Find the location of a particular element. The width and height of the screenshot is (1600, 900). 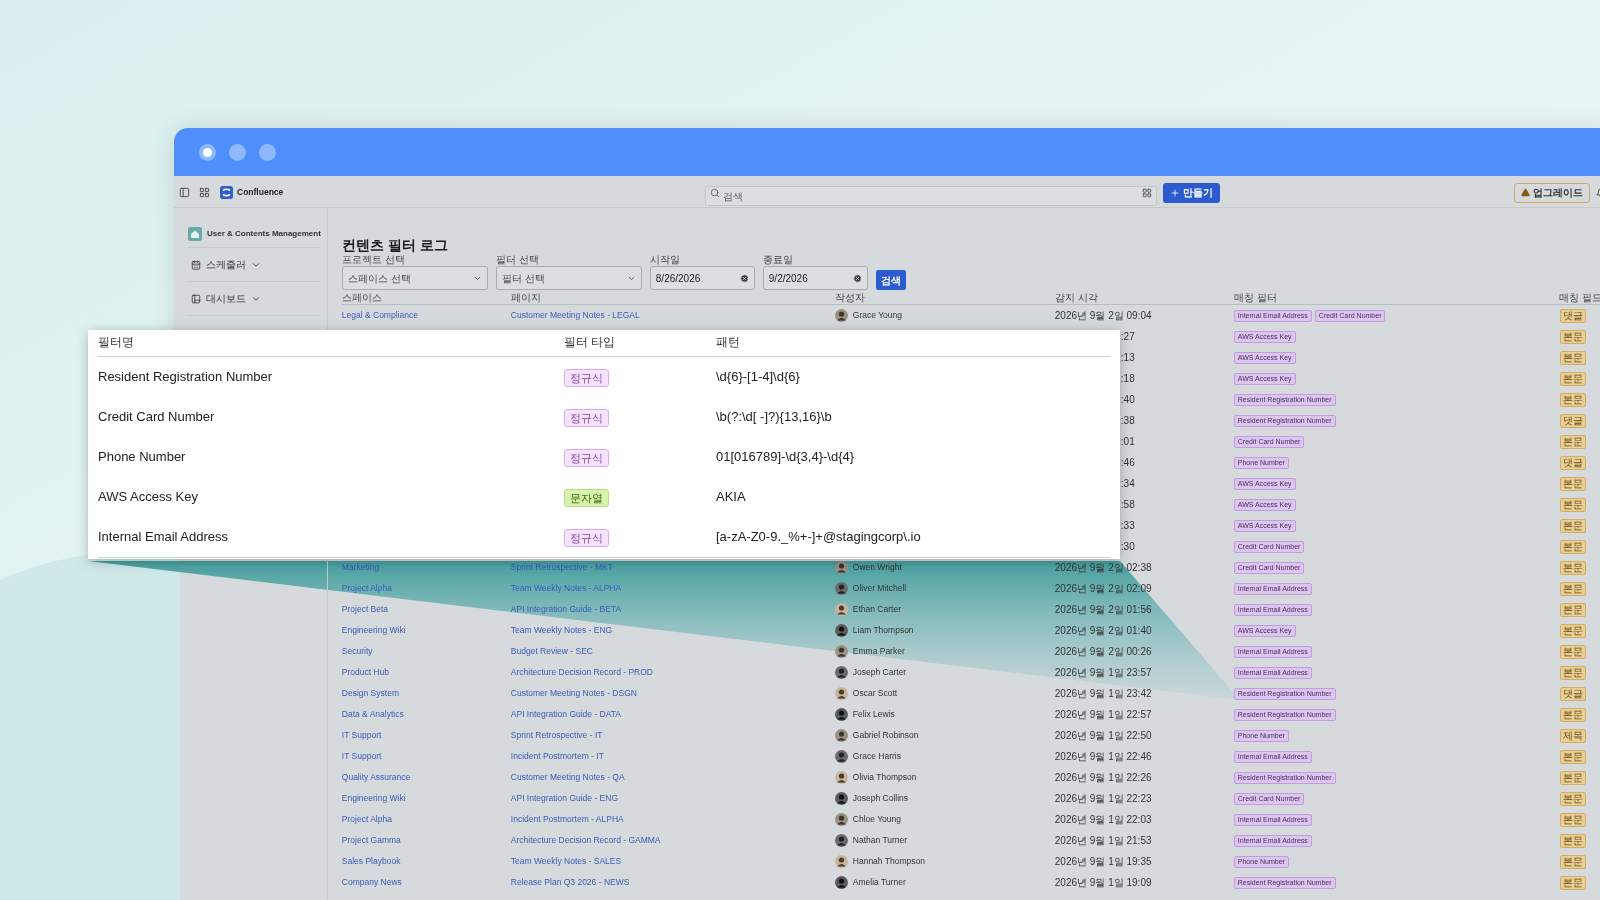

page-link: Customer Meeting Notes - QA is located at coordinates (567, 777).